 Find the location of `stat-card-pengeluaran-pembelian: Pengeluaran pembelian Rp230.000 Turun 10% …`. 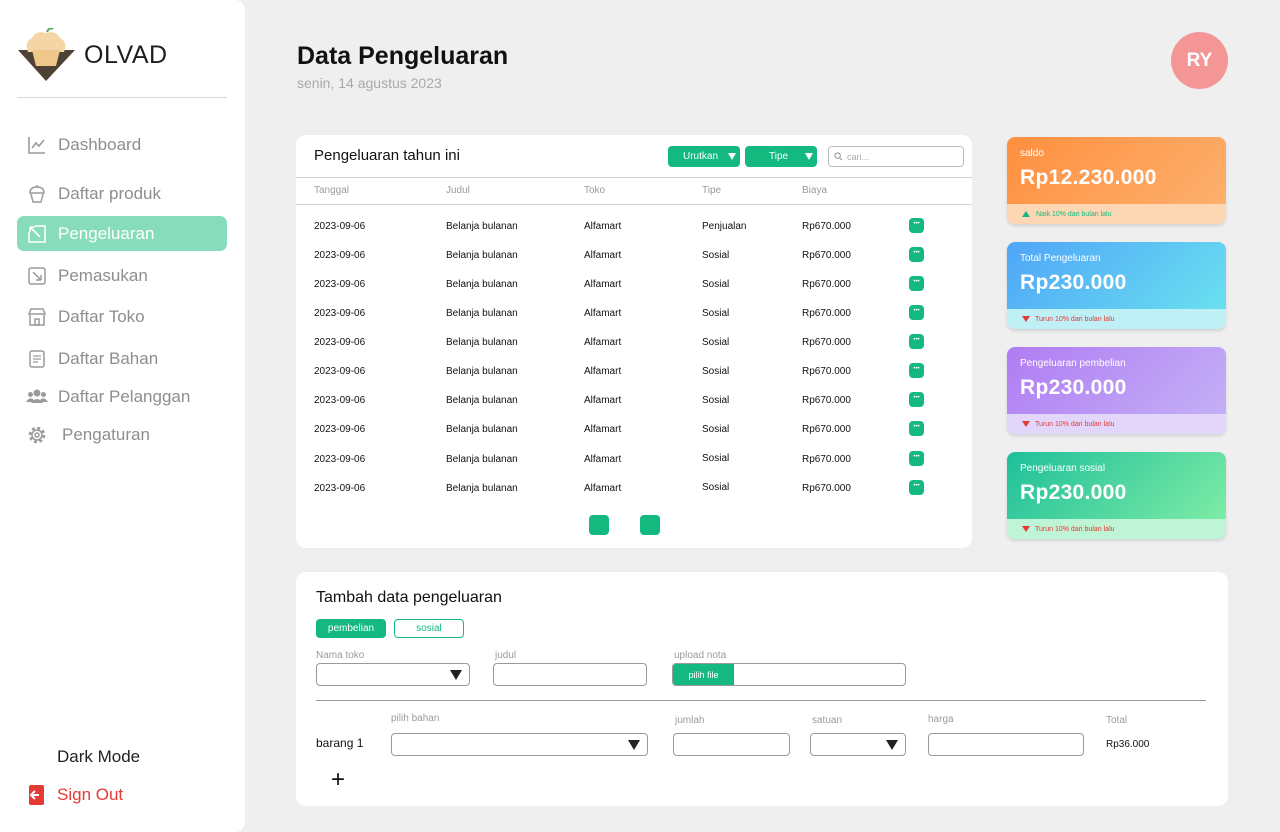

stat-card-pengeluaran-pembelian: Pengeluaran pembelian Rp230.000 Turun 10% … is located at coordinates (1116, 390).